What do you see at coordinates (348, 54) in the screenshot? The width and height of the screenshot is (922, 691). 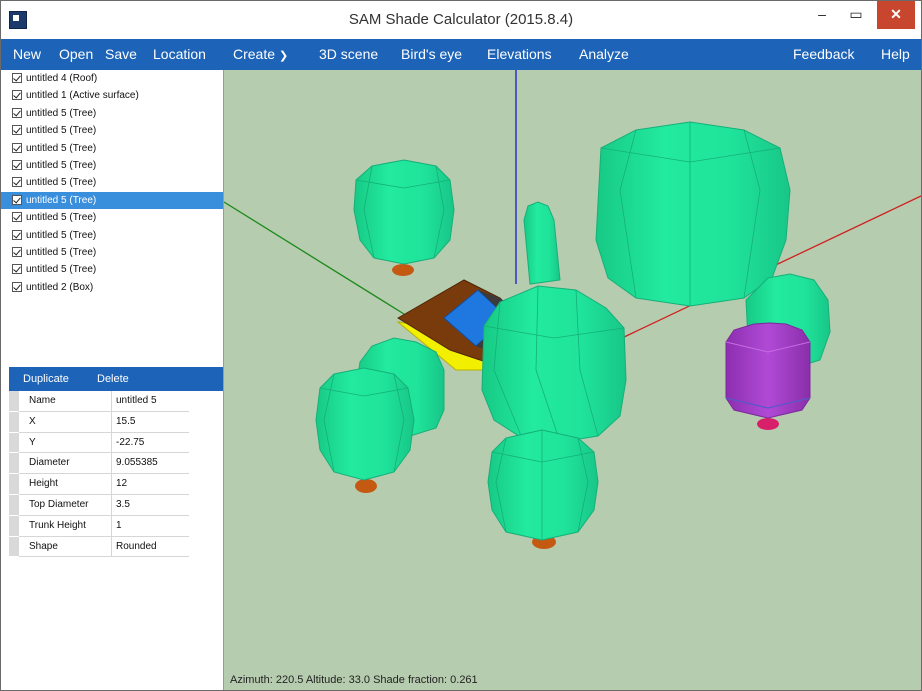 I see `menu-3d-scene: 3D scene` at bounding box center [348, 54].